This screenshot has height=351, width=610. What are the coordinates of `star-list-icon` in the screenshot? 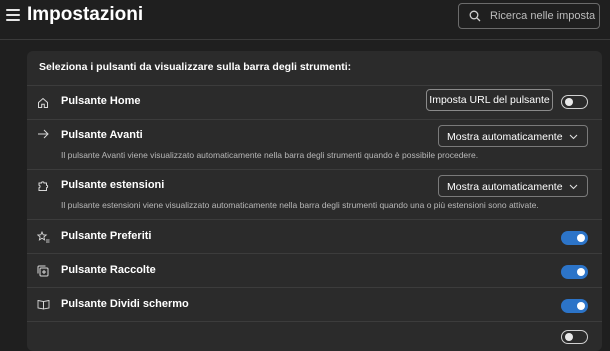 It's located at (43, 237).